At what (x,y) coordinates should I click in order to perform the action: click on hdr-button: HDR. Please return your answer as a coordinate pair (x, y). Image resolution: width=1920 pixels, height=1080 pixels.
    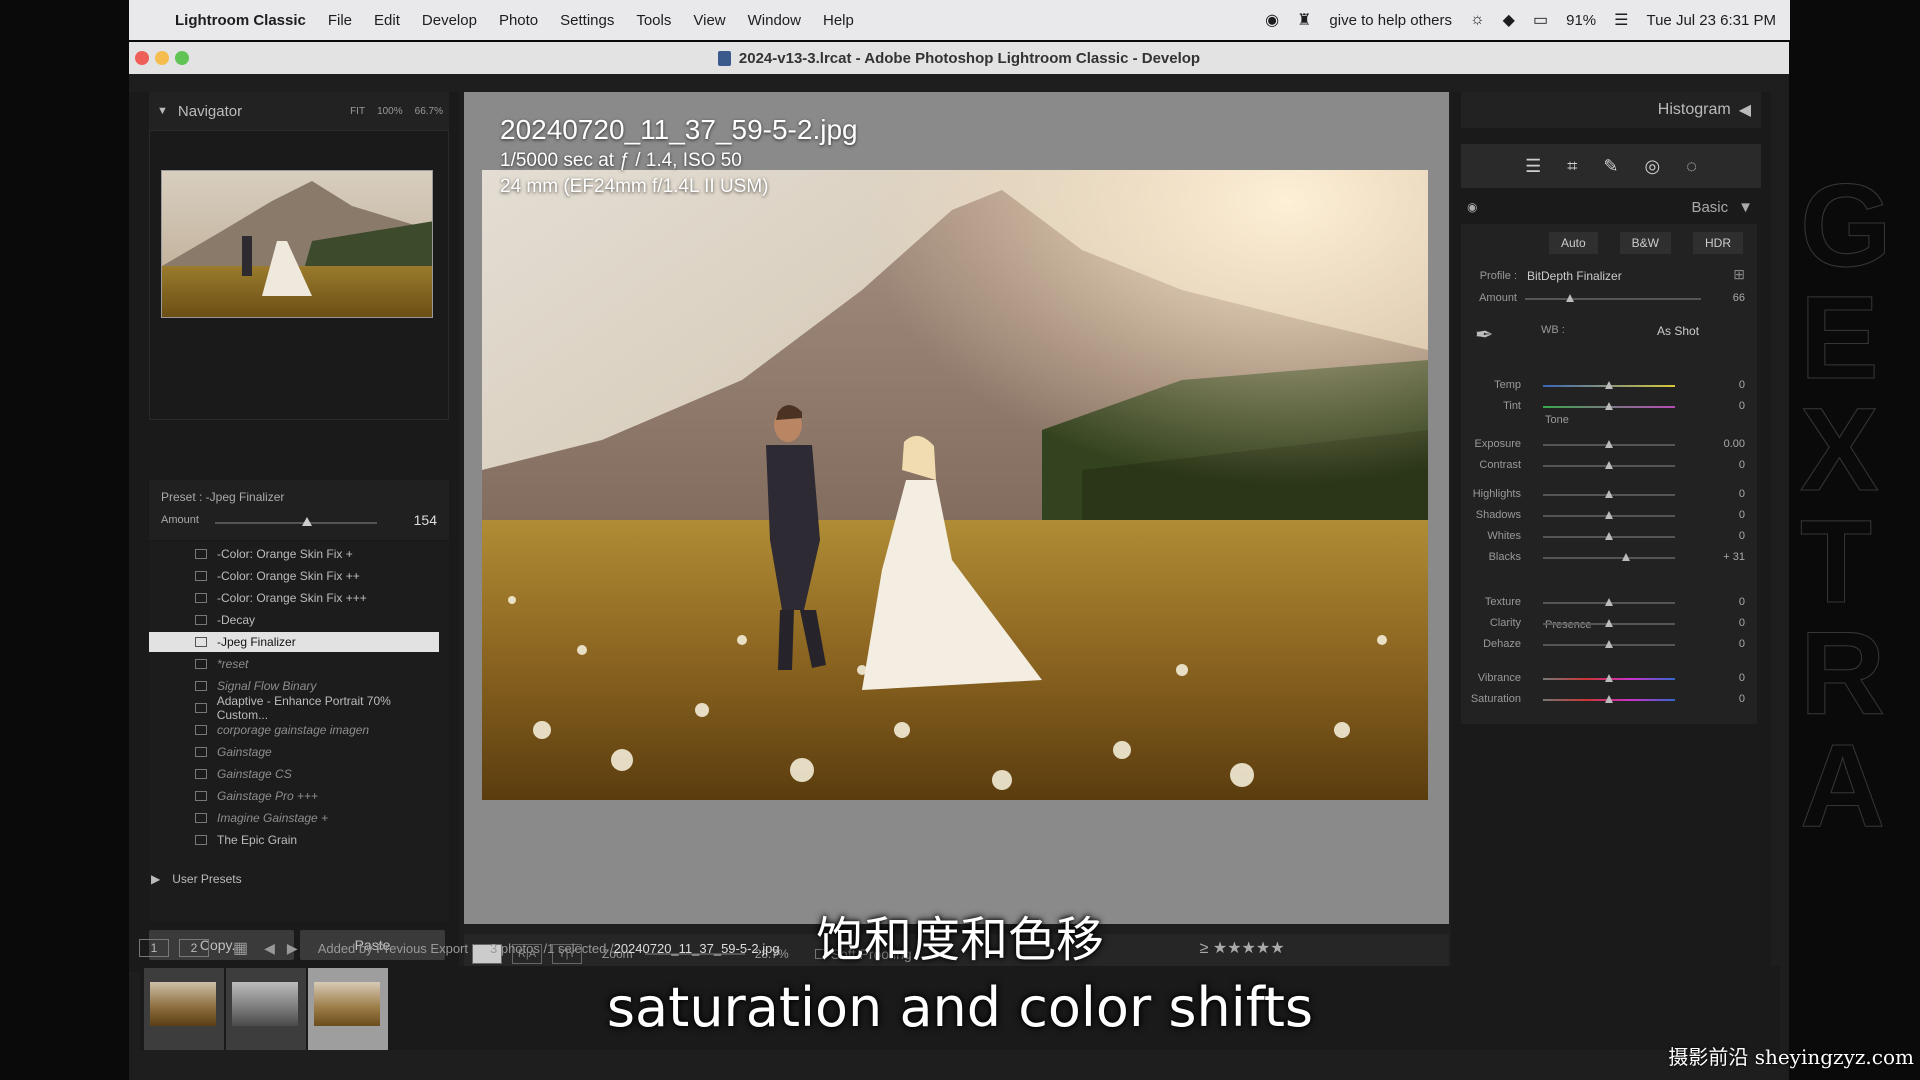
    Looking at the image, I should click on (1718, 243).